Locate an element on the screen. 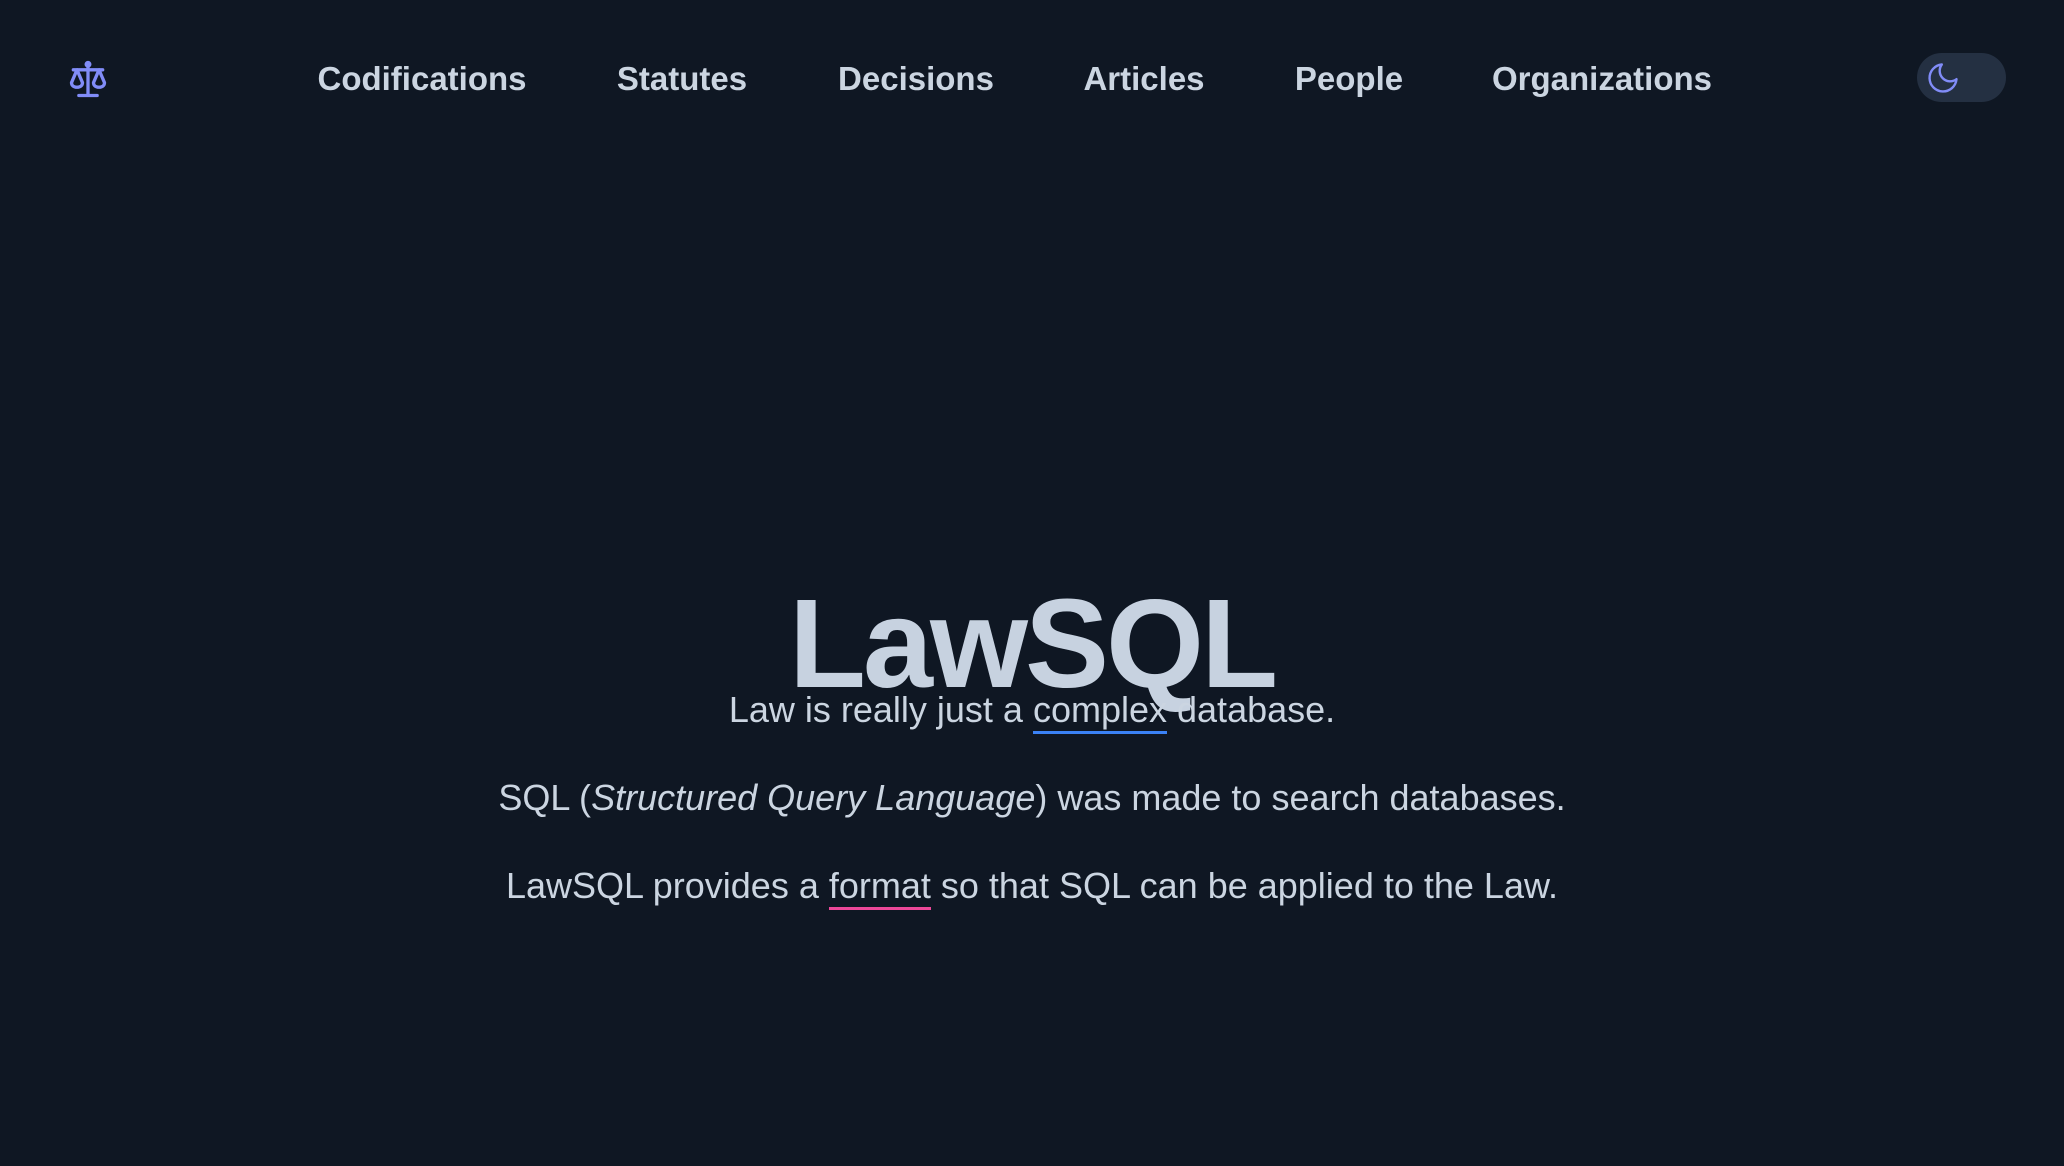  home-logo-link is located at coordinates (88, 79).